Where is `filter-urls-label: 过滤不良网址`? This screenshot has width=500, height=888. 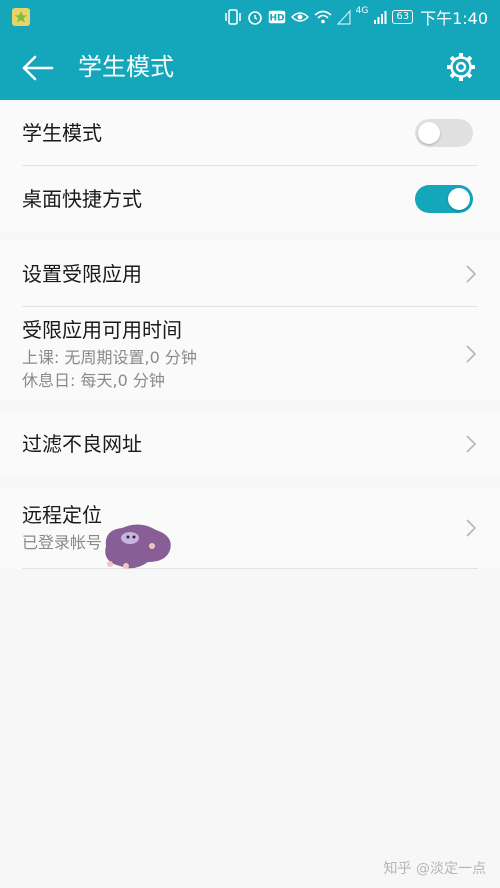 filter-urls-label: 过滤不良网址 is located at coordinates (82, 444).